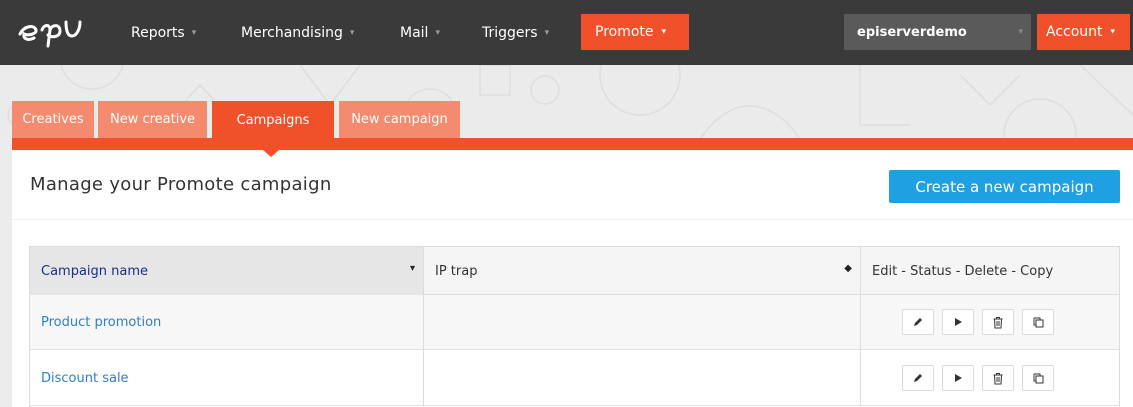 This screenshot has width=1133, height=407. Describe the element at coordinates (572, 144) in the screenshot. I see `tab-underline-bar` at that location.